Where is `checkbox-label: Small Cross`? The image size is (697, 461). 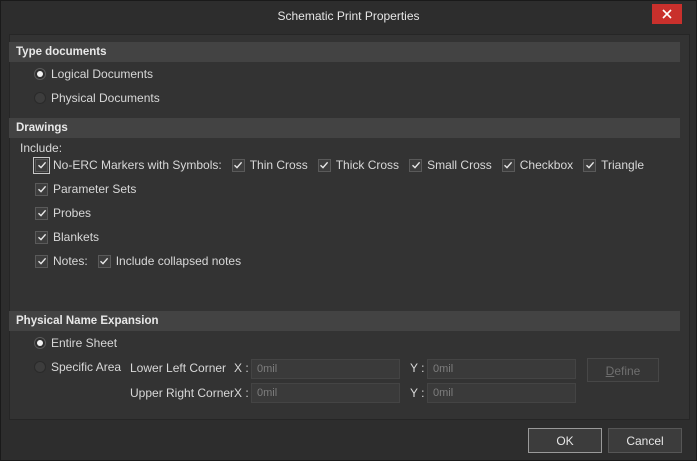 checkbox-label: Small Cross is located at coordinates (459, 165).